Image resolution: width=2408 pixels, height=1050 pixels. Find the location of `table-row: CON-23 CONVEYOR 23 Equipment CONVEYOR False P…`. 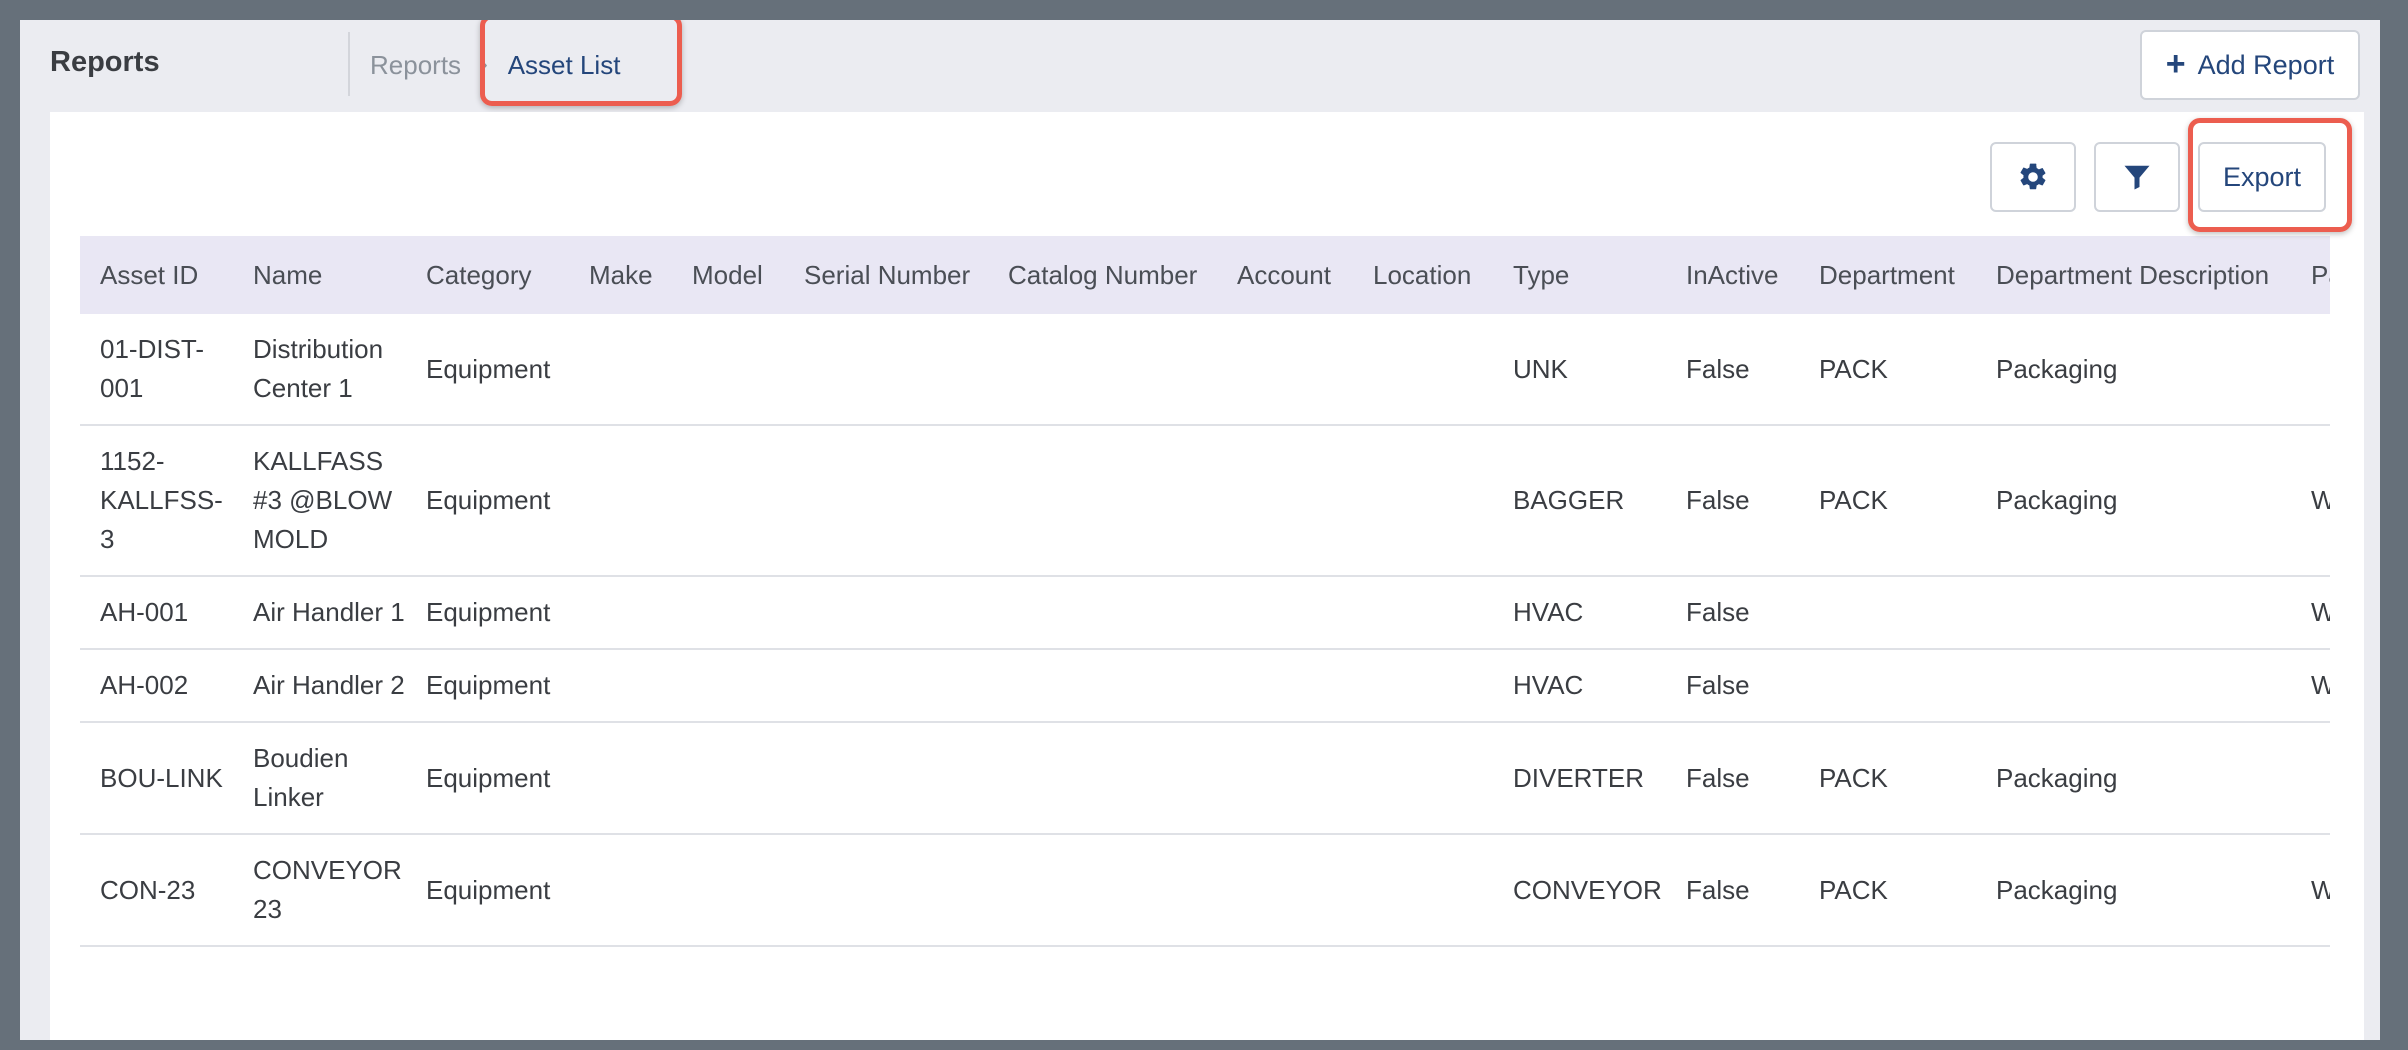

table-row: CON-23 CONVEYOR 23 Equipment CONVEYOR False P… is located at coordinates (1205, 890).